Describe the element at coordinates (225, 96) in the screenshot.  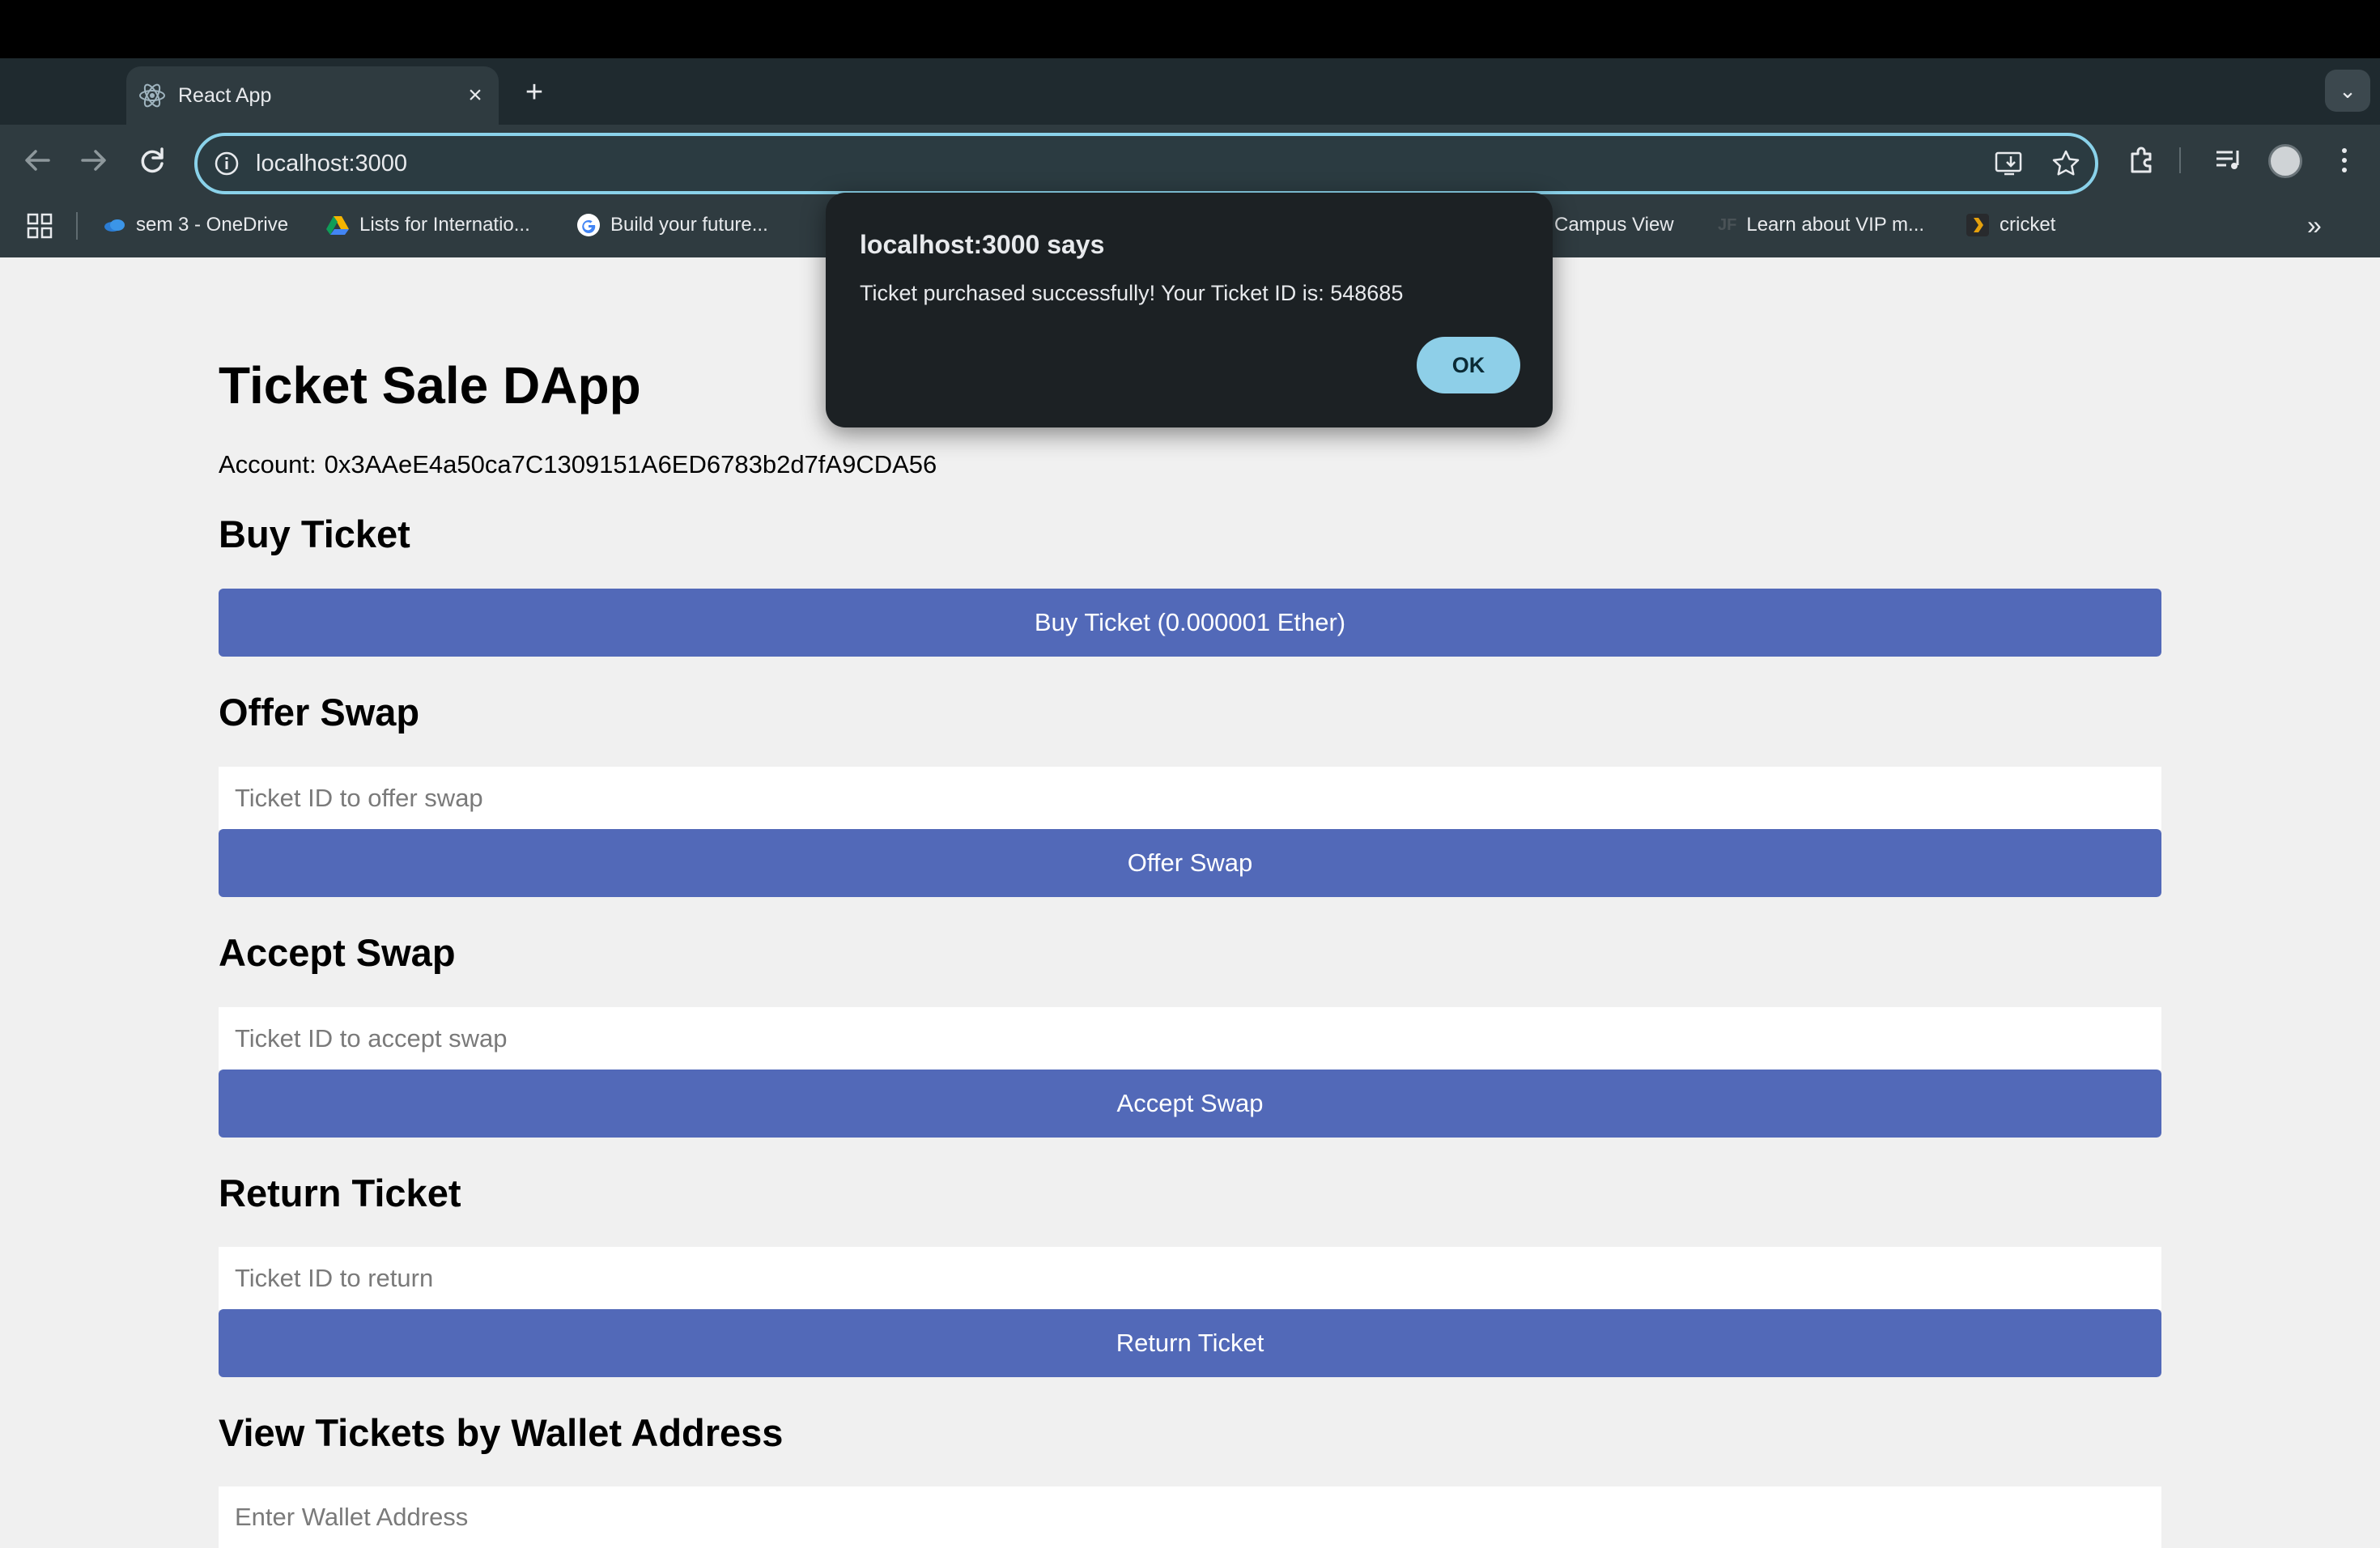
I see `tab-title: React App` at that location.